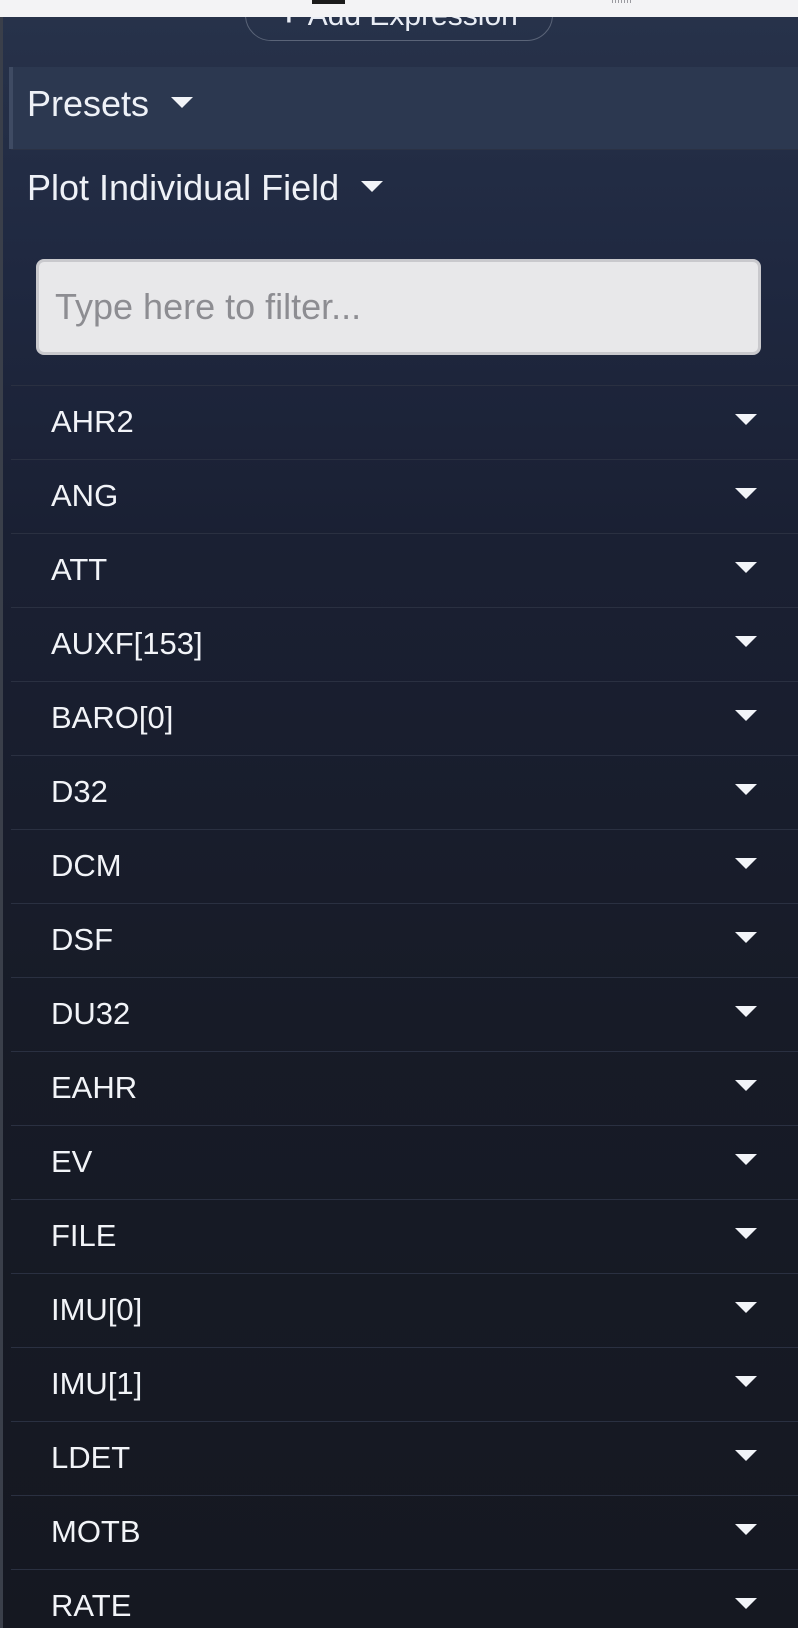  What do you see at coordinates (398, 307) in the screenshot?
I see `filter-input` at bounding box center [398, 307].